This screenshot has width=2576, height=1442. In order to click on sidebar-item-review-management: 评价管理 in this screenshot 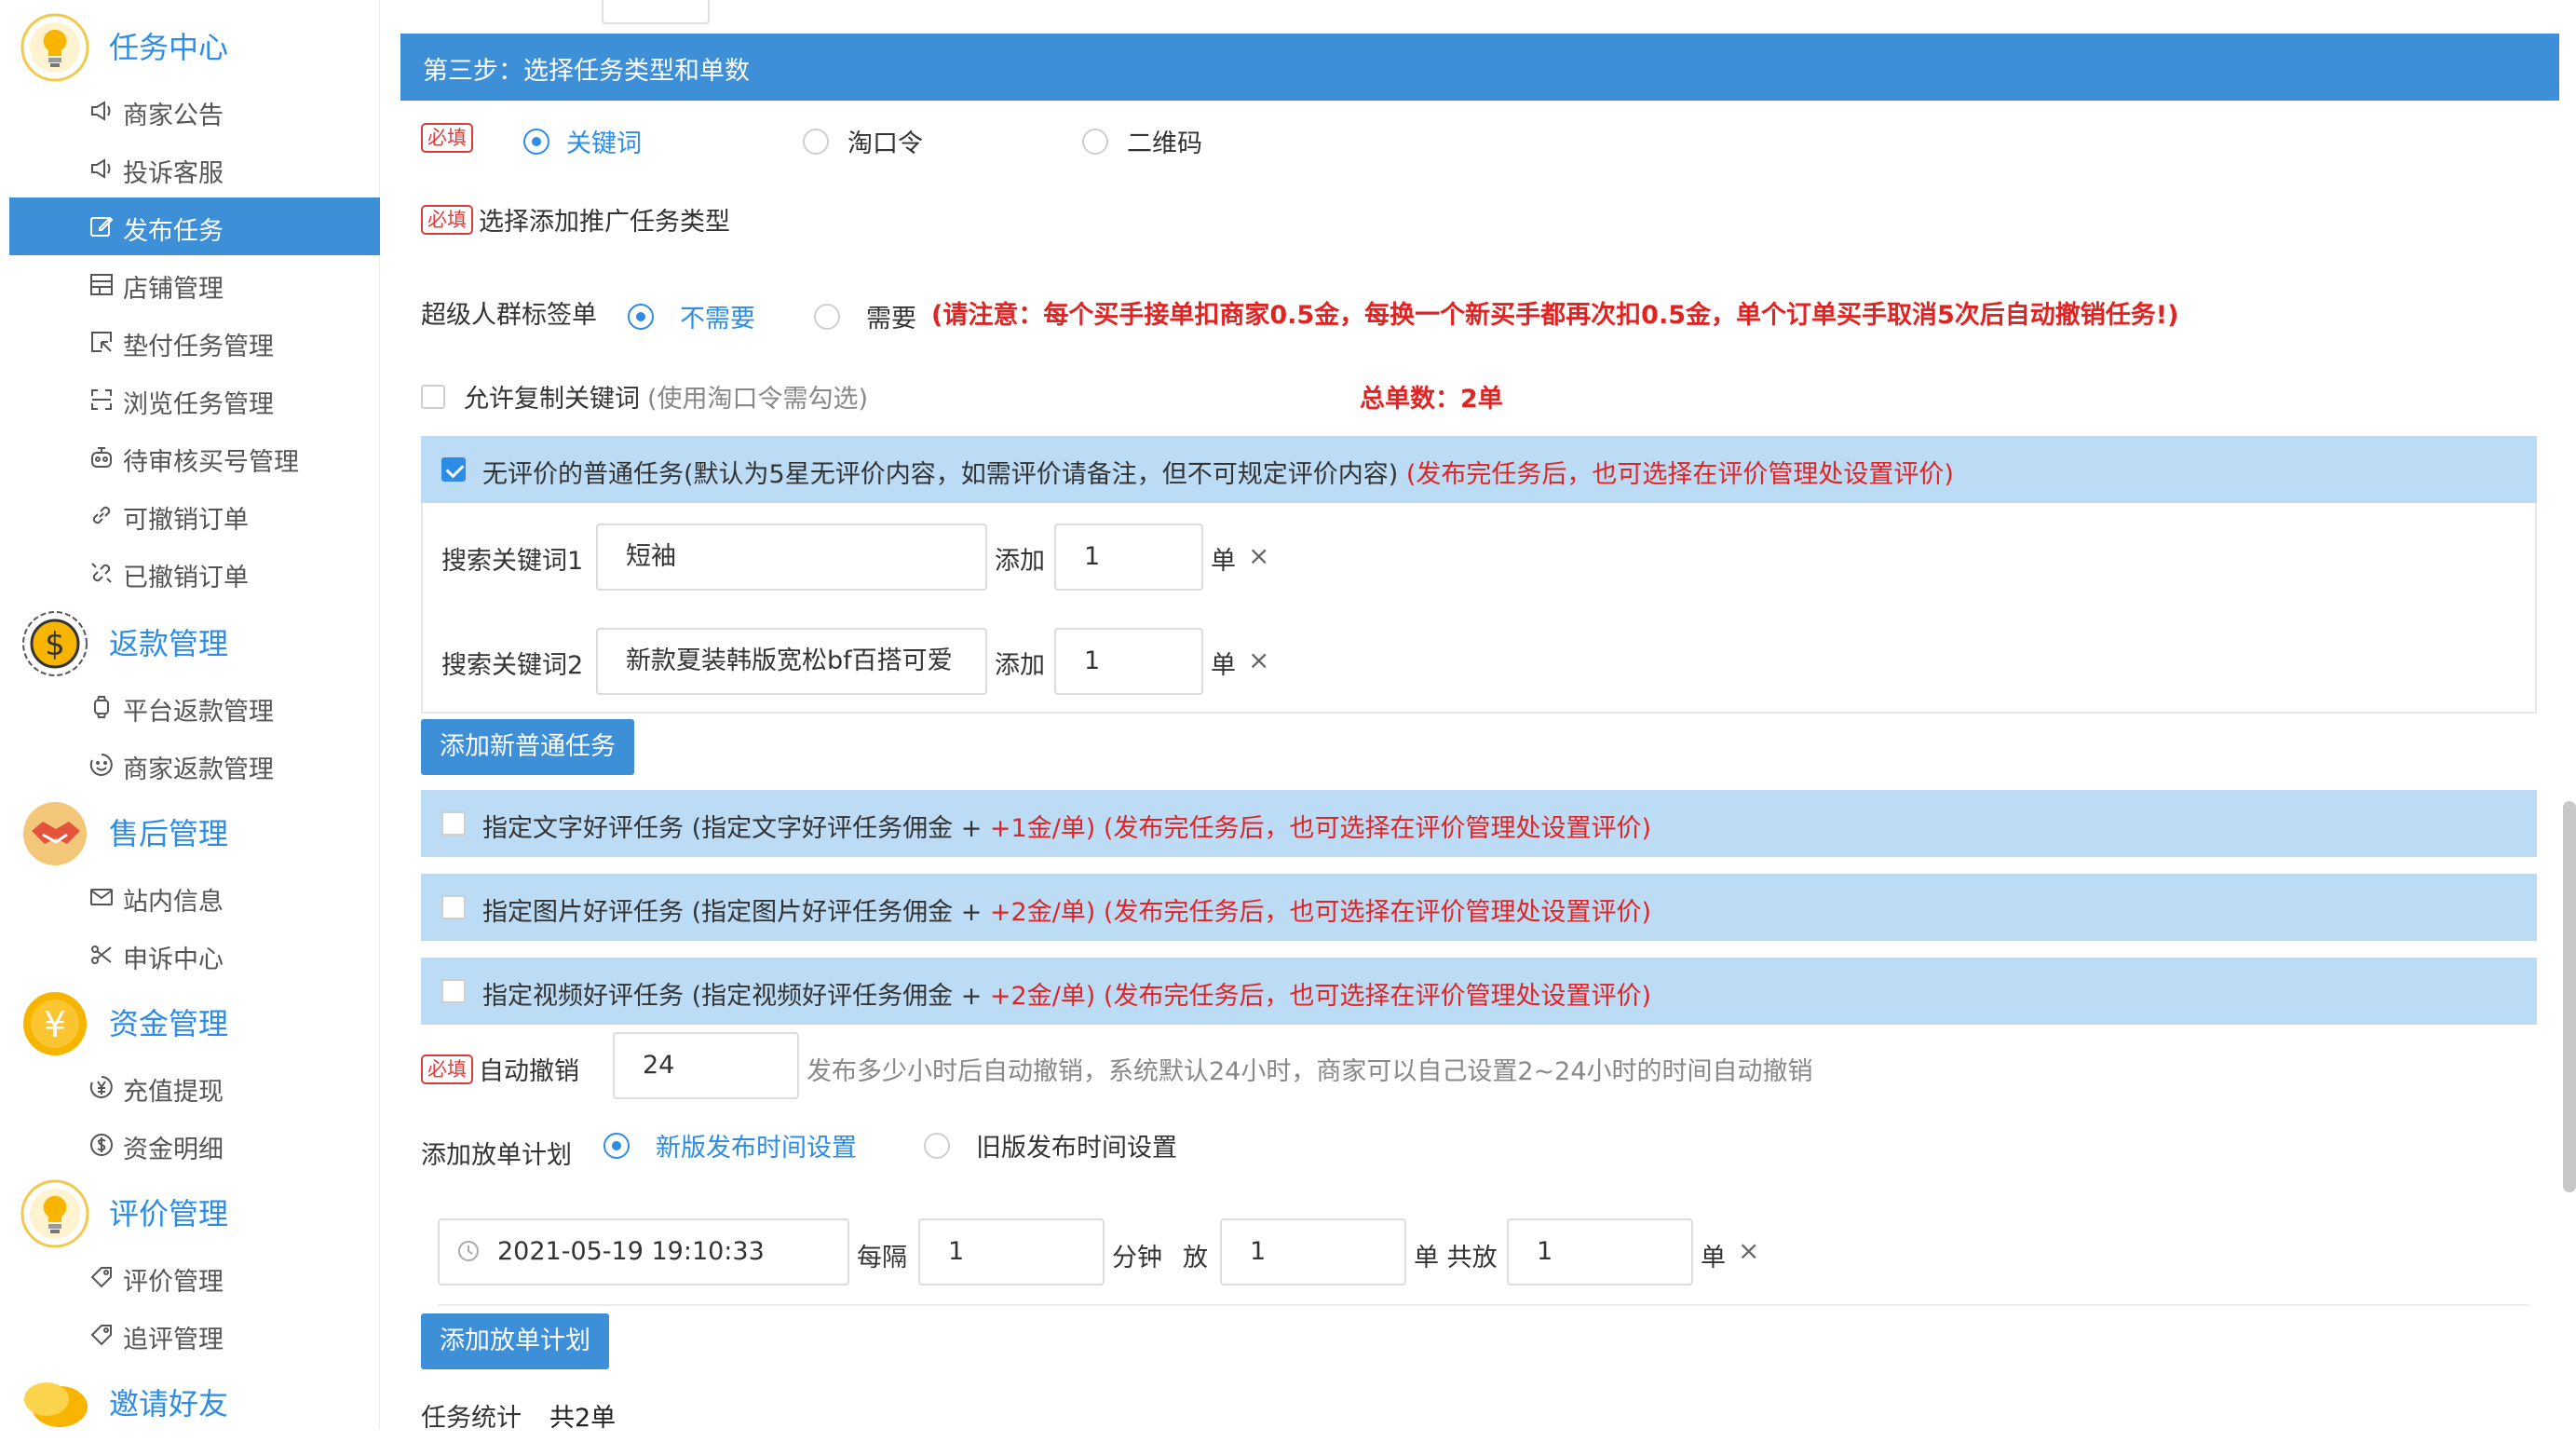, I will do `click(194, 1277)`.